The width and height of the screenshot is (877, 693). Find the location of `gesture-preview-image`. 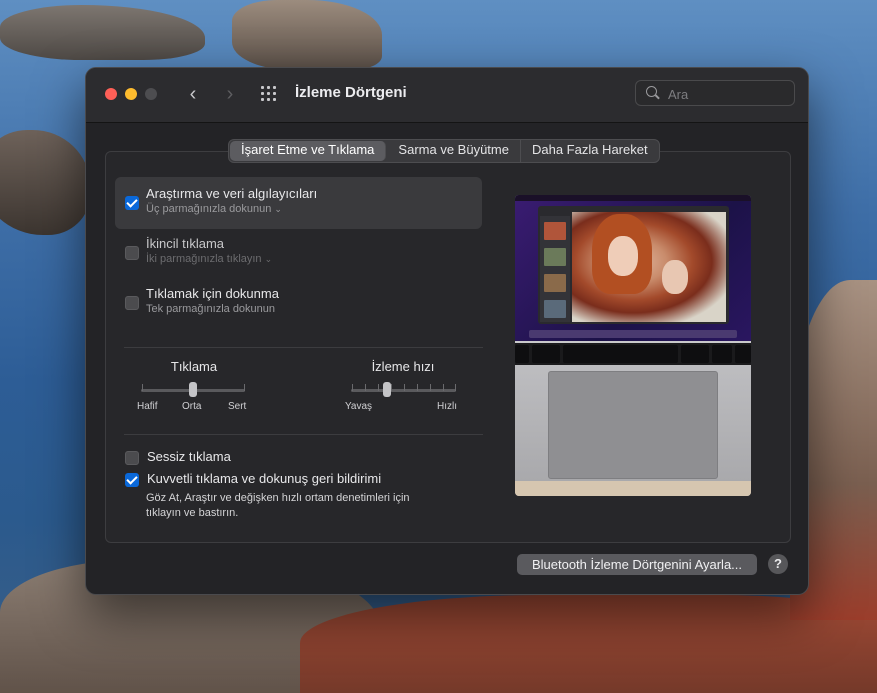

gesture-preview-image is located at coordinates (633, 345).